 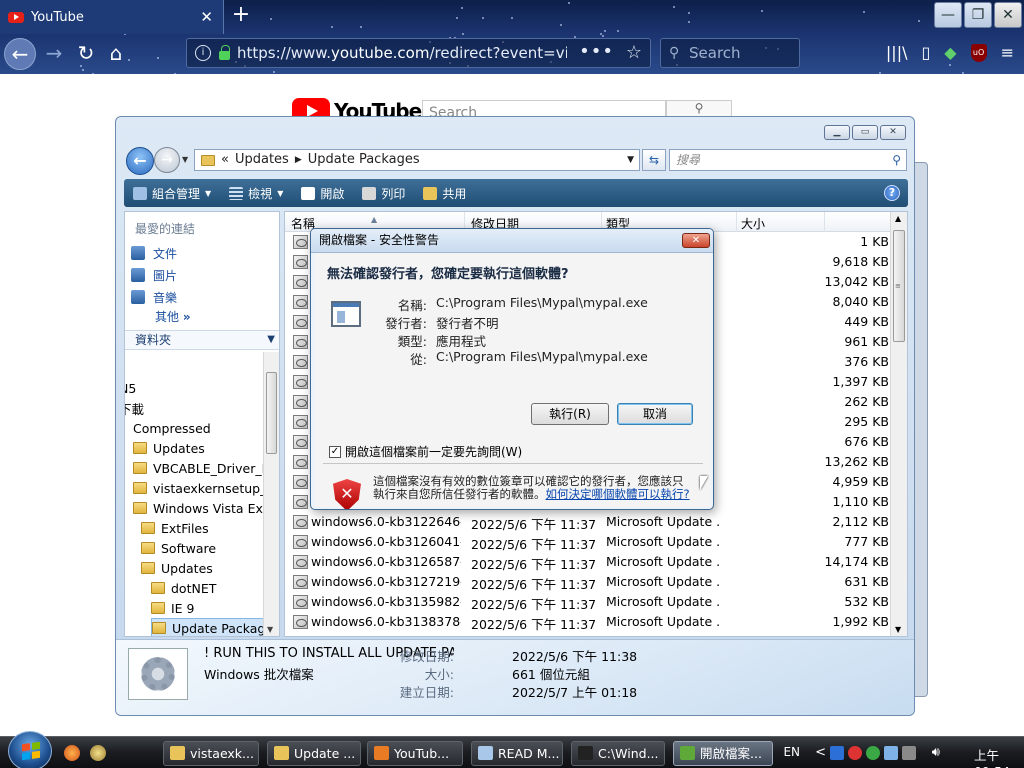 What do you see at coordinates (837, 753) in the screenshot?
I see `bluetooth-icon` at bounding box center [837, 753].